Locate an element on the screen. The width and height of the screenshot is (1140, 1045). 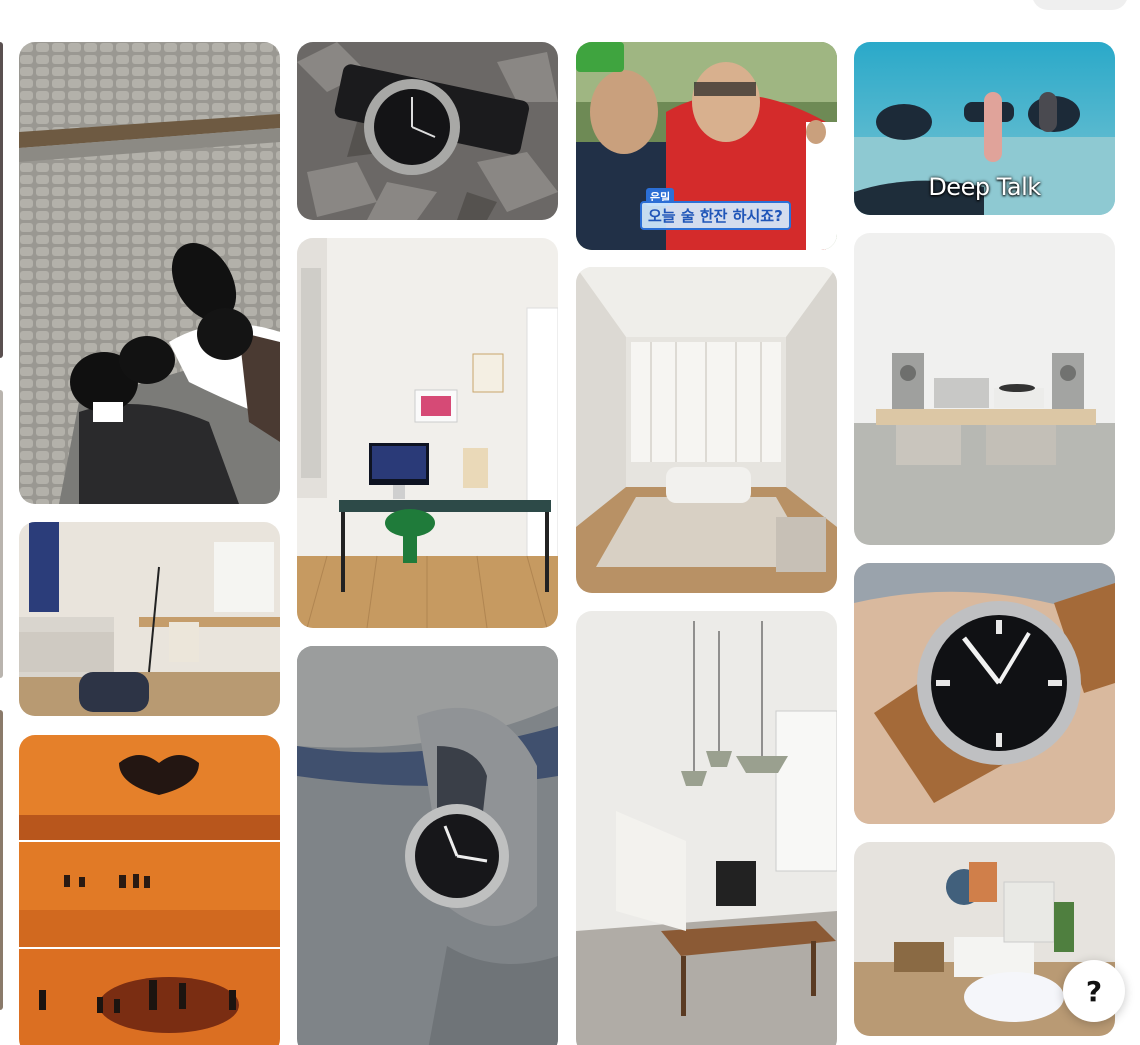
pin-dune-frames is located at coordinates (149, 890).